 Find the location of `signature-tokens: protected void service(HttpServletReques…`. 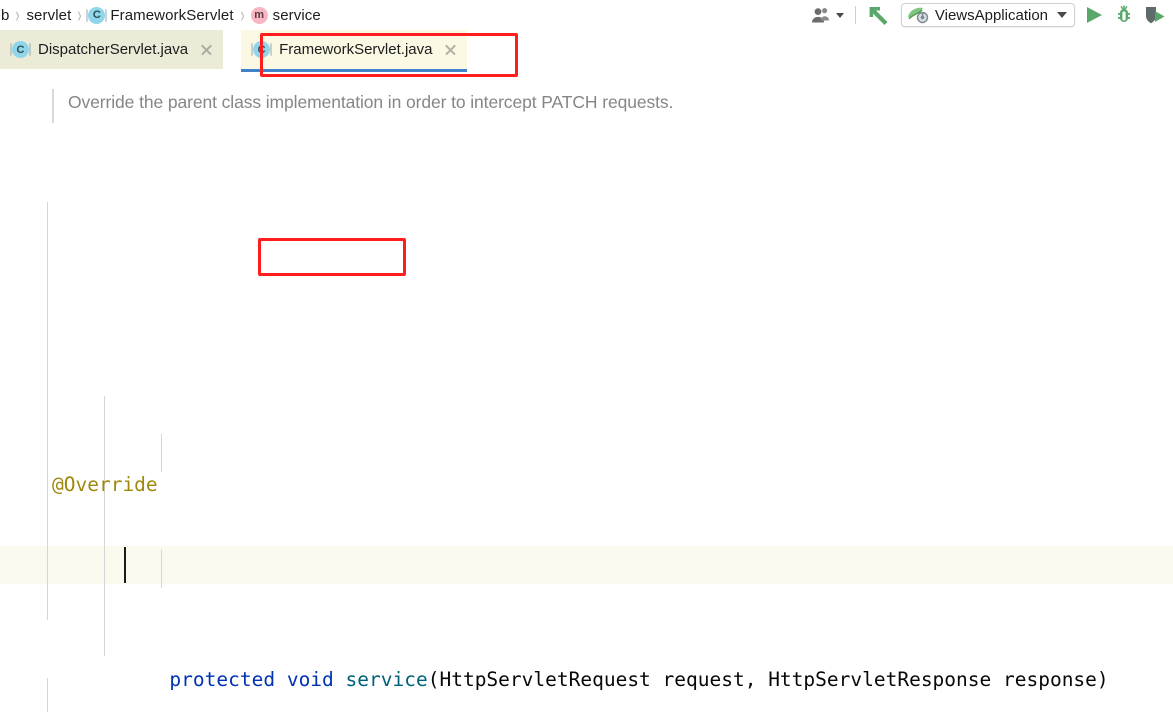

signature-tokens: protected void service(HttpServletReques… is located at coordinates (580, 666).